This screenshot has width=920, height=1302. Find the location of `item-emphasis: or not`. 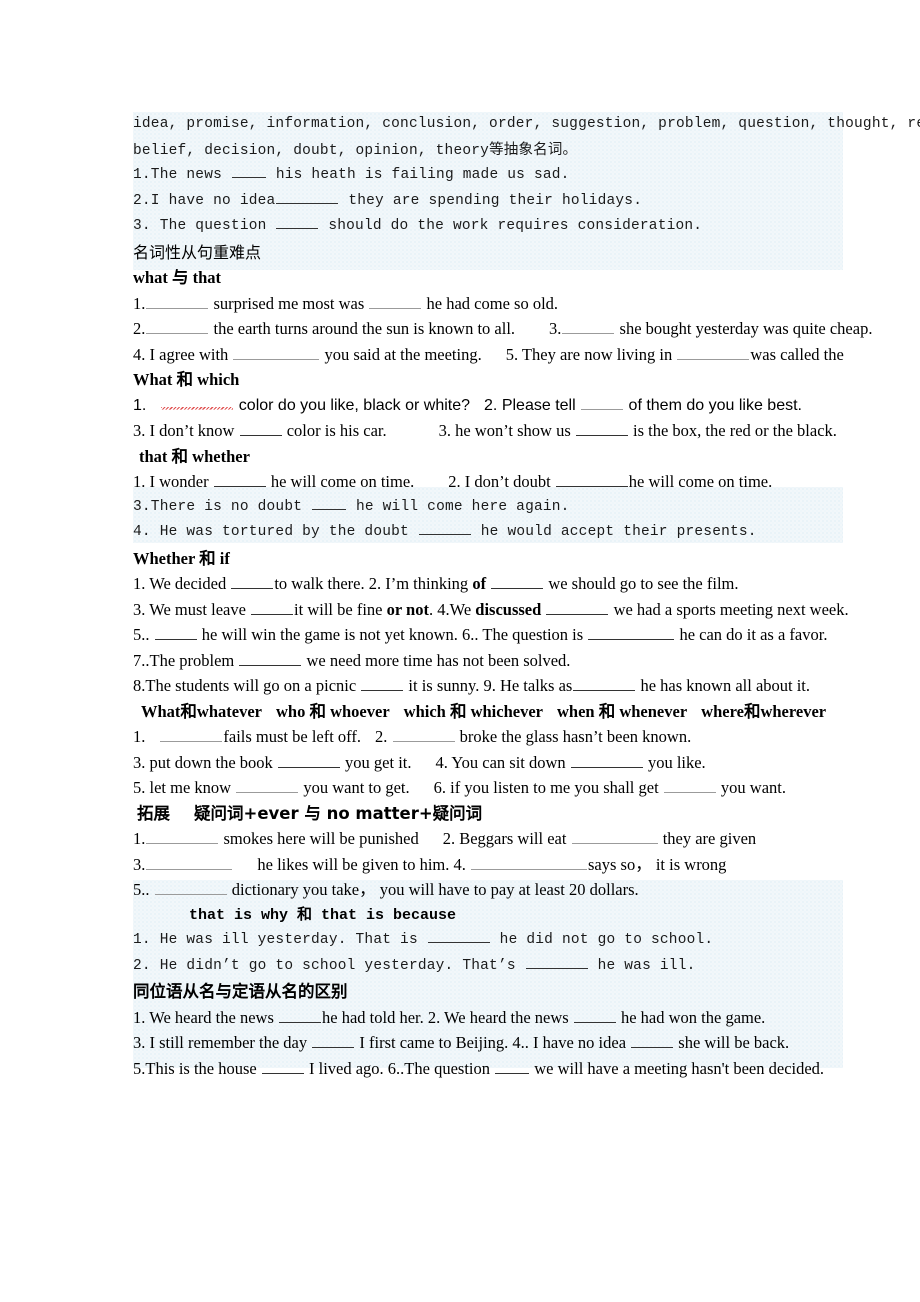

item-emphasis: or not is located at coordinates (407, 609).